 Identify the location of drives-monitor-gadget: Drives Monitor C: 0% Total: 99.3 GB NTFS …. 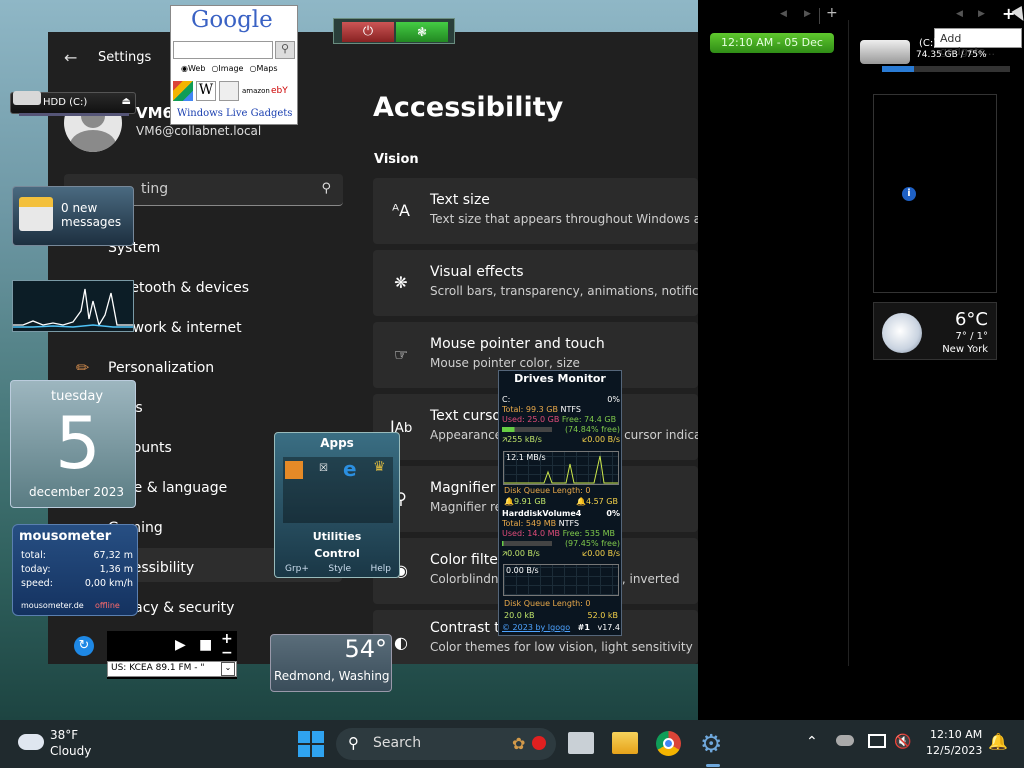
(560, 503).